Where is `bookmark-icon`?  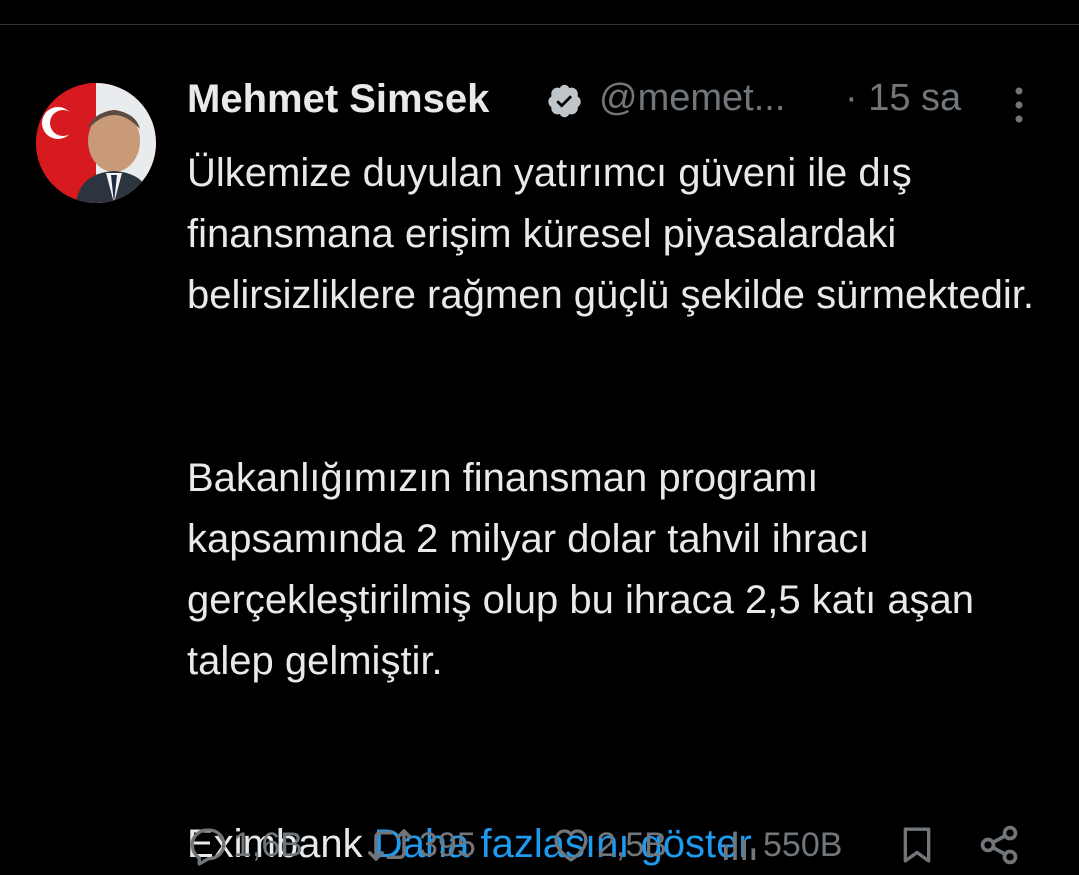
bookmark-icon is located at coordinates (917, 845).